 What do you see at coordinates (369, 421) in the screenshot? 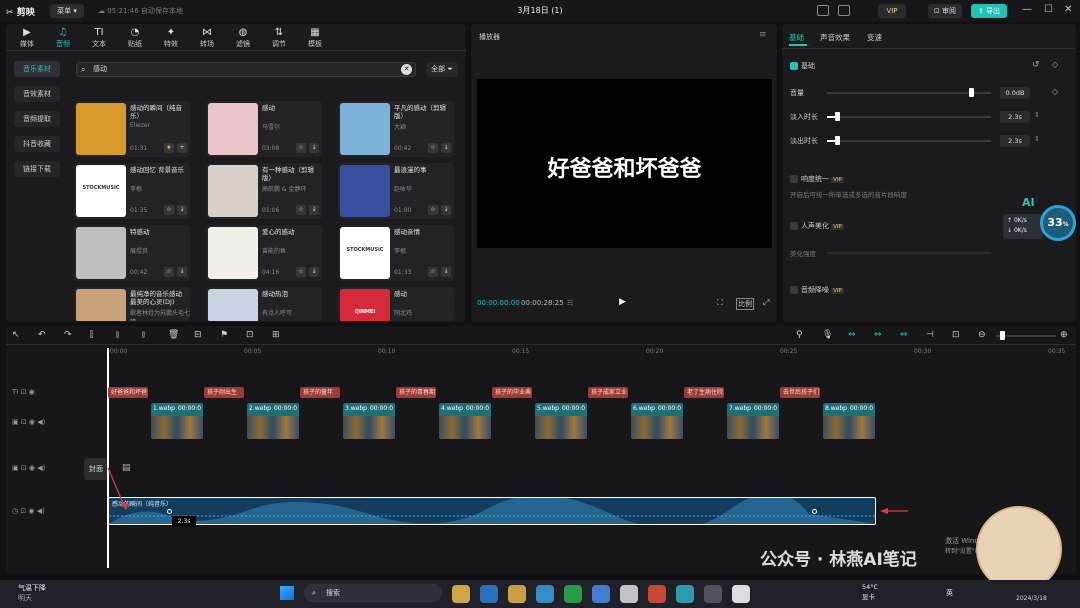
I see `video-clip: 3.webp 00:00:0` at bounding box center [369, 421].